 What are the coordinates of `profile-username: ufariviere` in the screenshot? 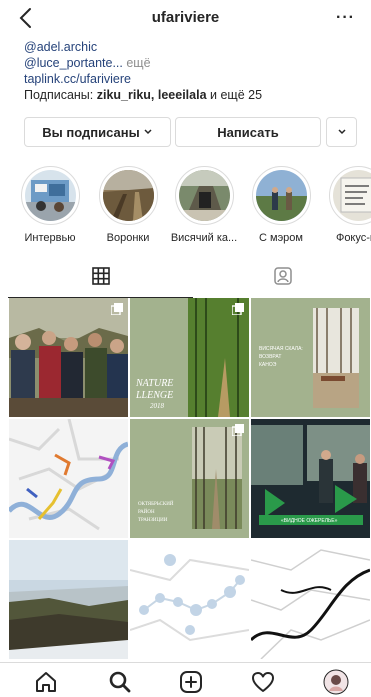 It's located at (185, 17).